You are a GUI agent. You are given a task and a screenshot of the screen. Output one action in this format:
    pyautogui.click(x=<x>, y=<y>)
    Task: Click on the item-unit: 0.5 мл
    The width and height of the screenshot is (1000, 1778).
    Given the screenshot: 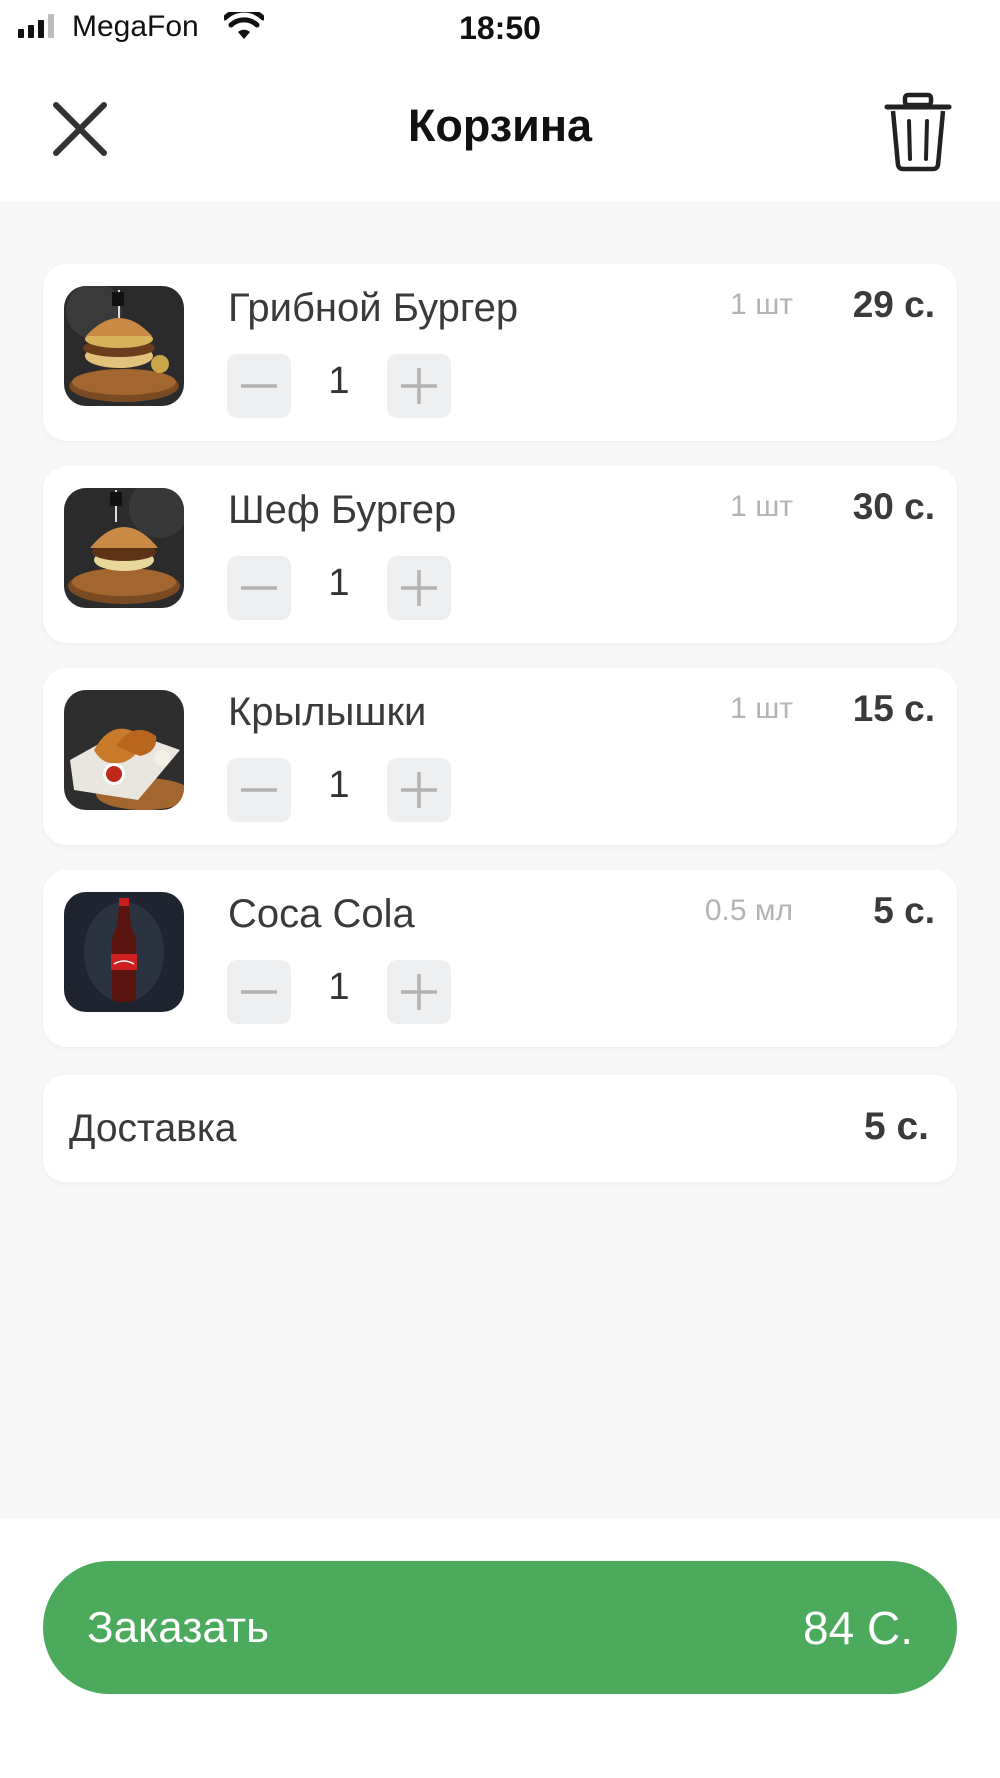 What is the action you would take?
    pyautogui.click(x=748, y=910)
    